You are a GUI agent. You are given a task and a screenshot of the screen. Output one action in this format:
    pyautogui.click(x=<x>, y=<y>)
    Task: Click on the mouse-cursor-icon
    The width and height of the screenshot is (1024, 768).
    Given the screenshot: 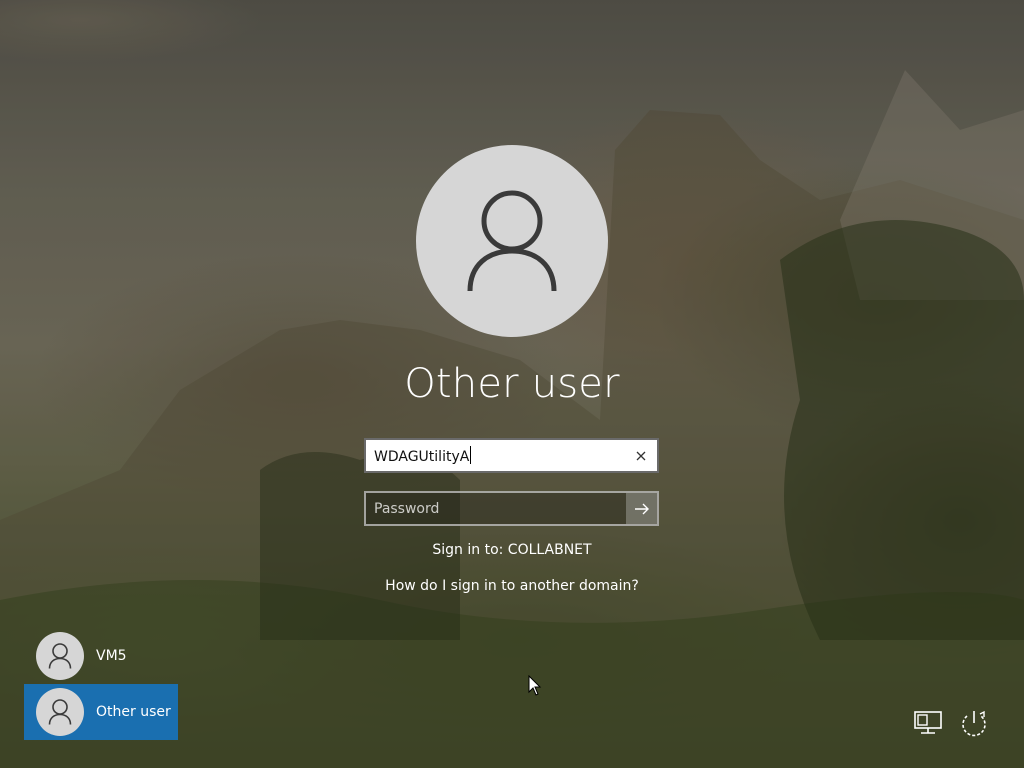 What is the action you would take?
    pyautogui.click(x=535, y=685)
    